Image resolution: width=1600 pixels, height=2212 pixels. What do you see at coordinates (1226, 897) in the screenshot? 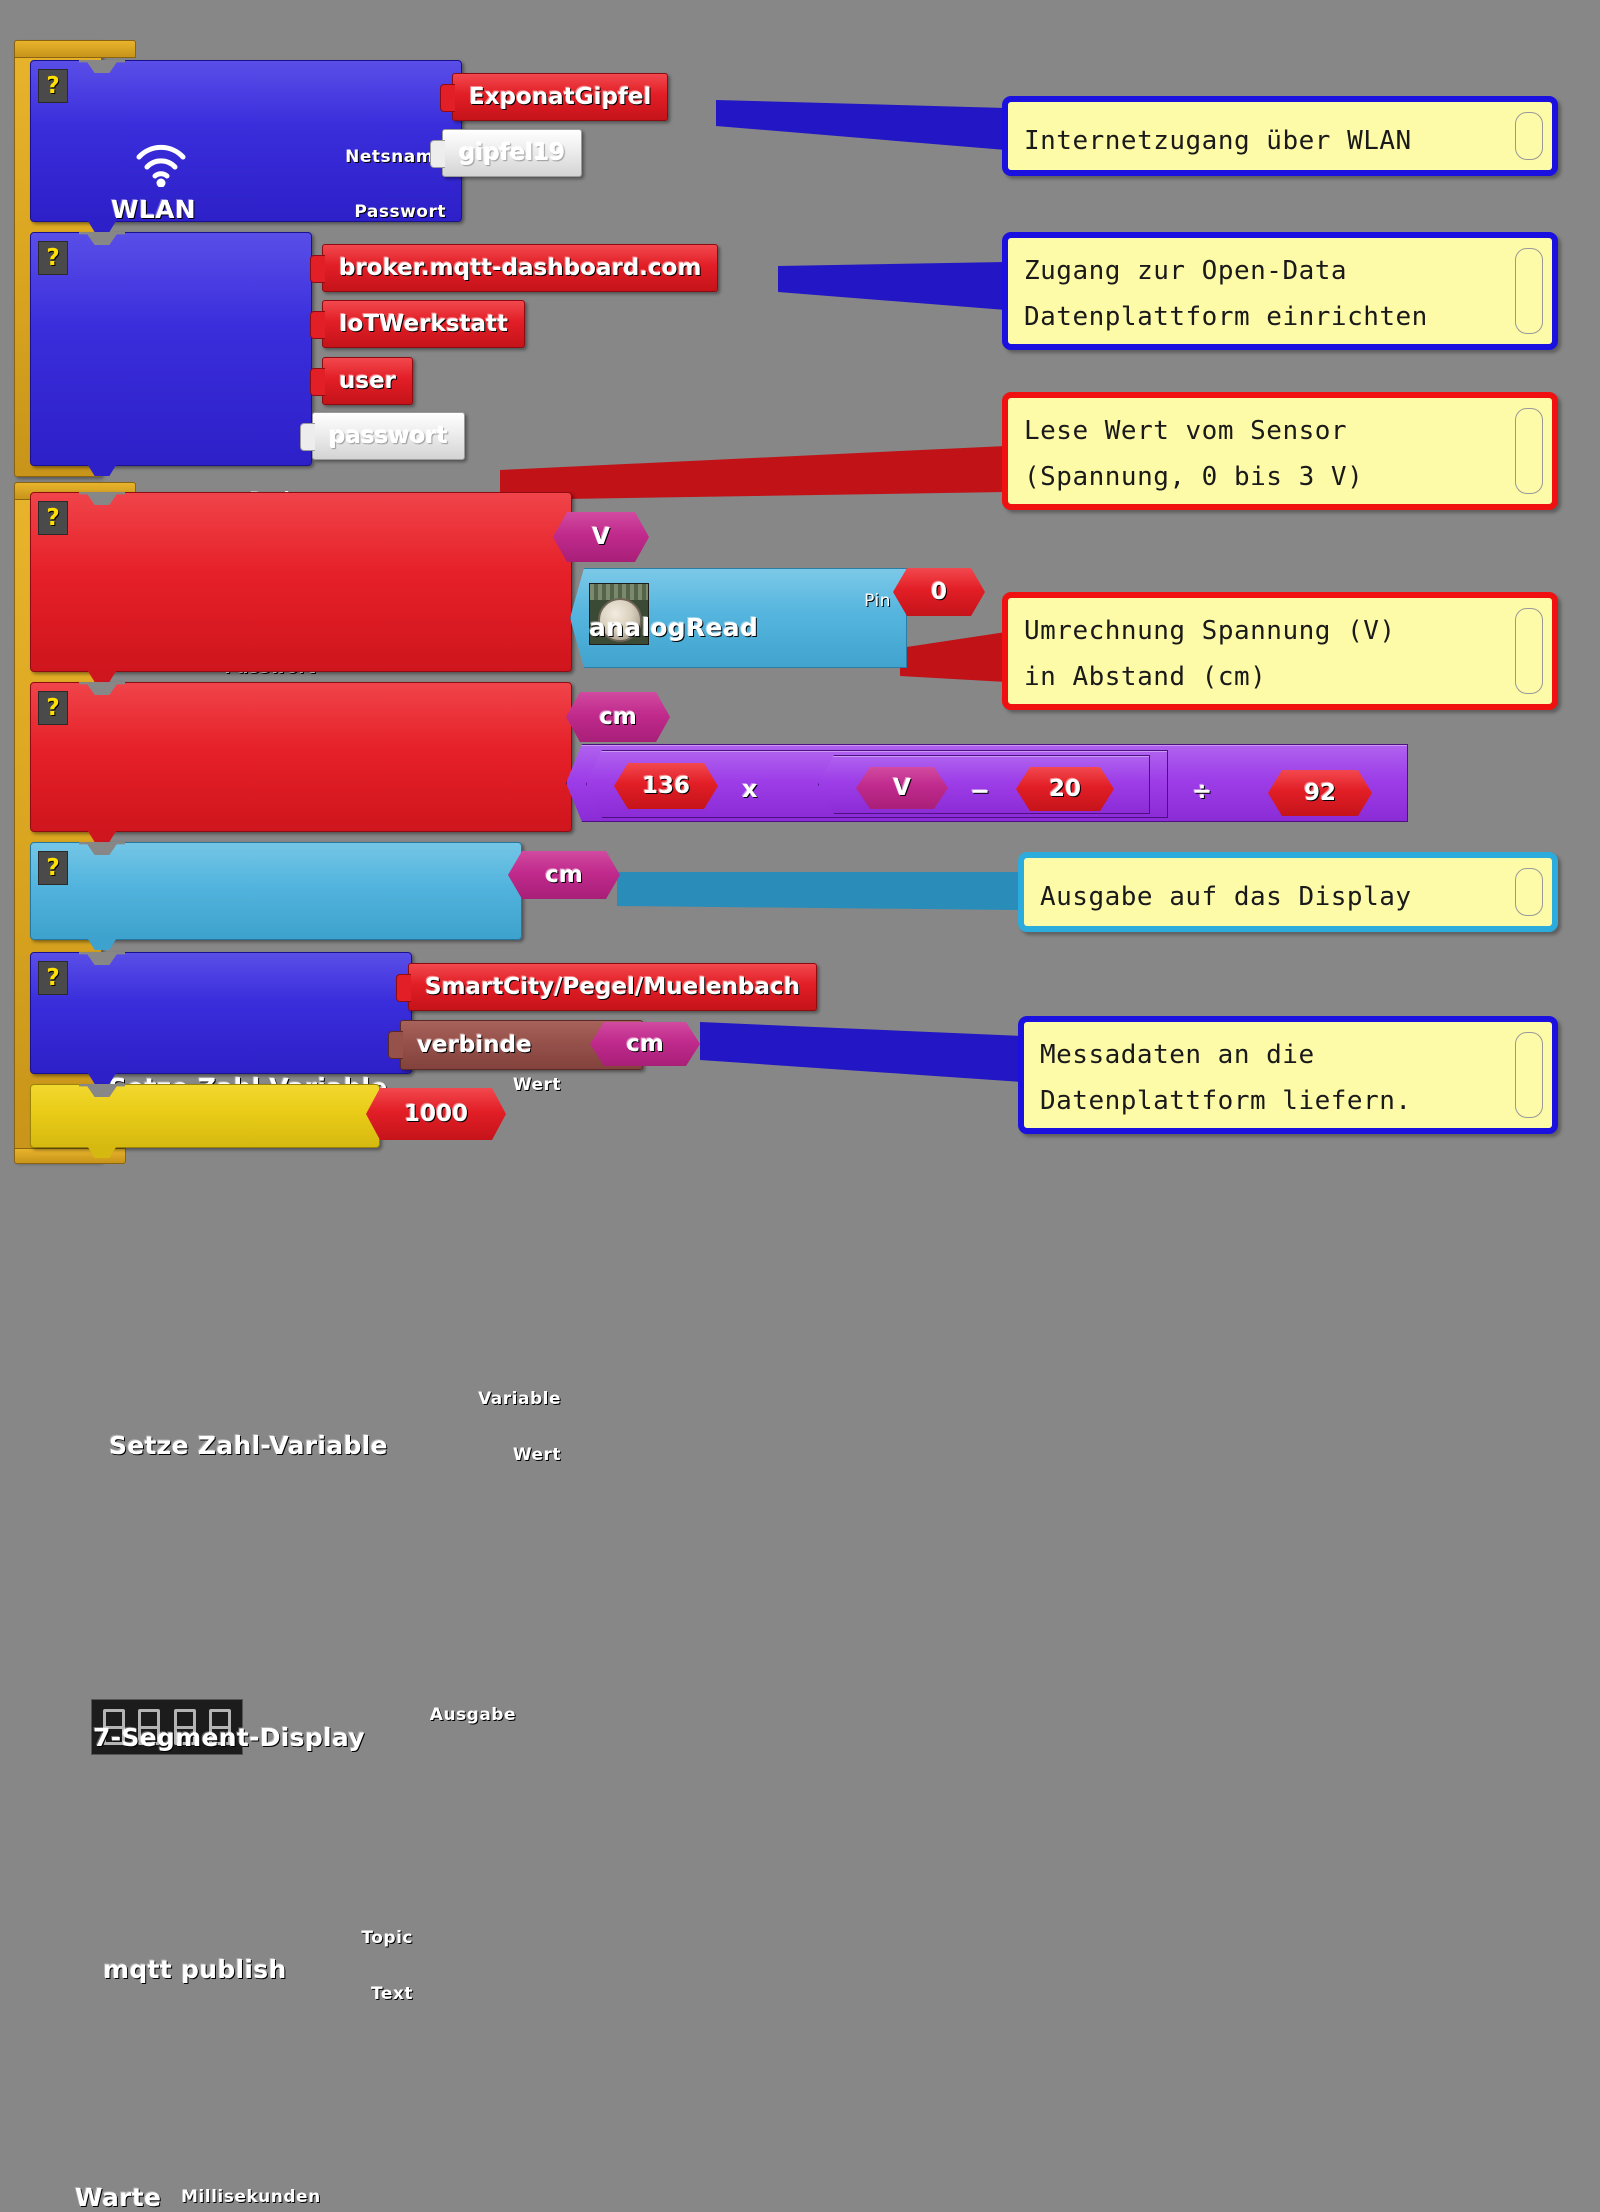
I see `comment-text: Ausgabe auf das Display` at bounding box center [1226, 897].